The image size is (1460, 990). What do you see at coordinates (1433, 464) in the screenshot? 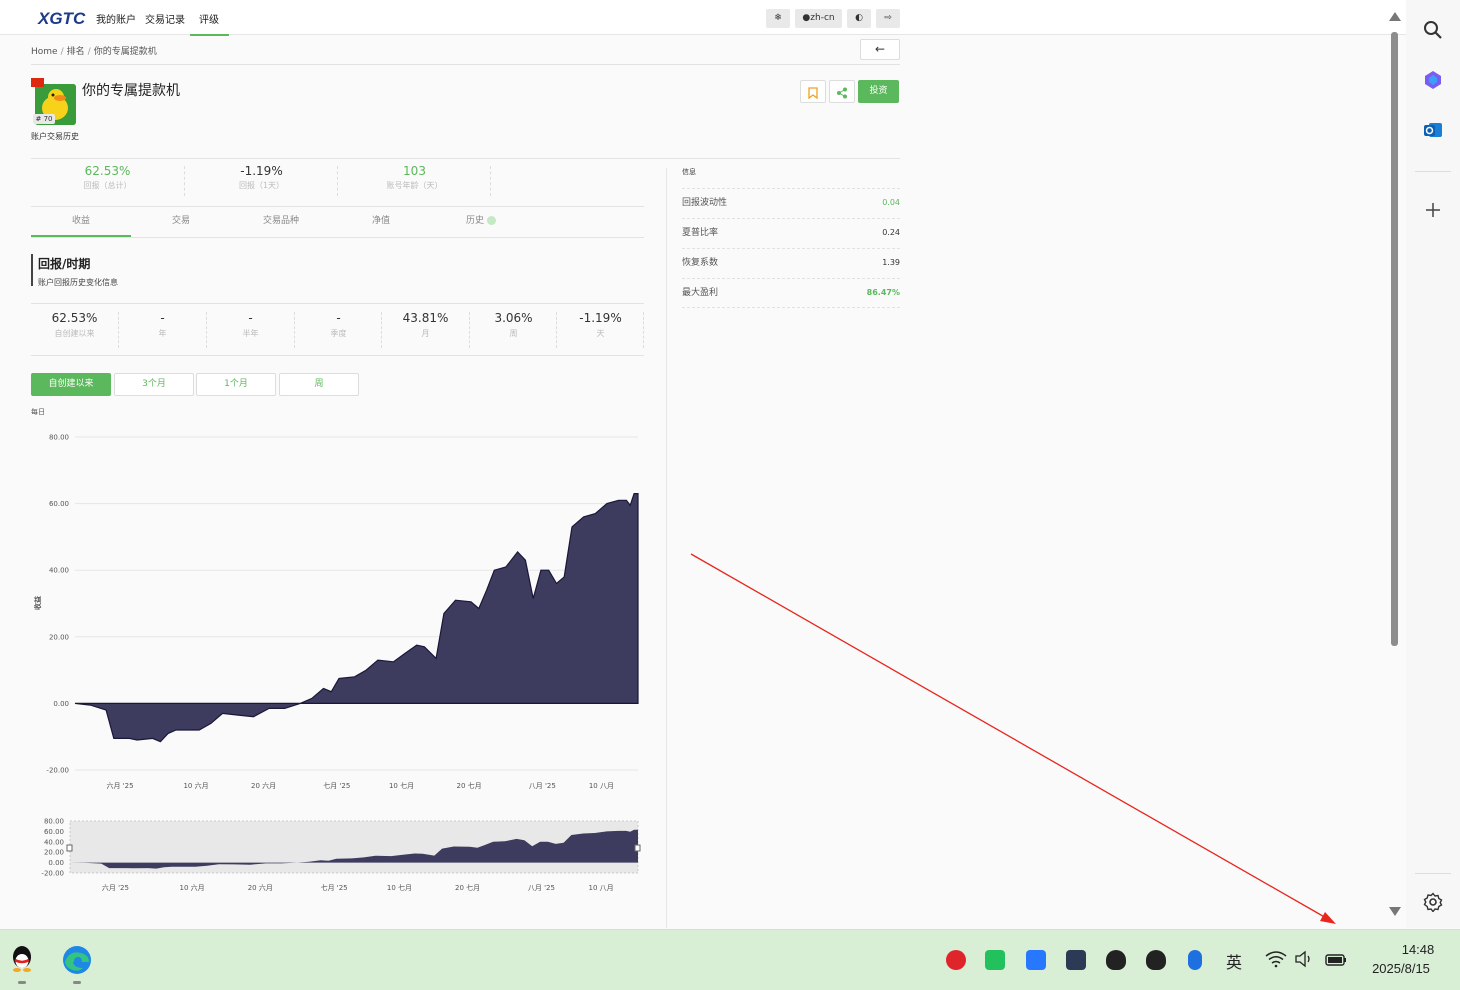
I see `browser-sidebar` at bounding box center [1433, 464].